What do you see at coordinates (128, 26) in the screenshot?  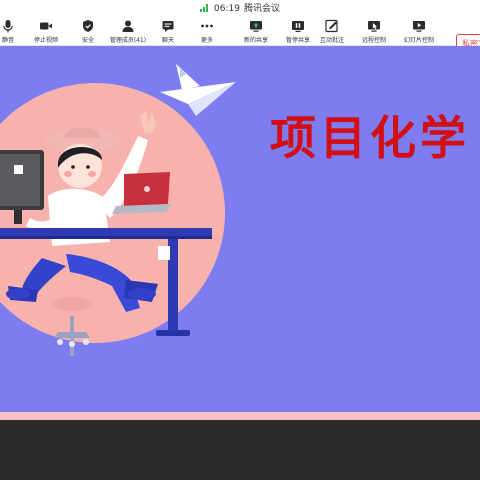 I see `members-icon` at bounding box center [128, 26].